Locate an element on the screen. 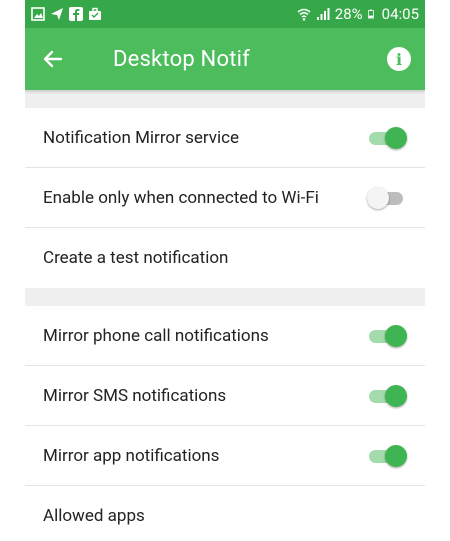 This screenshot has width=450, height=541. facebook-icon is located at coordinates (76, 14).